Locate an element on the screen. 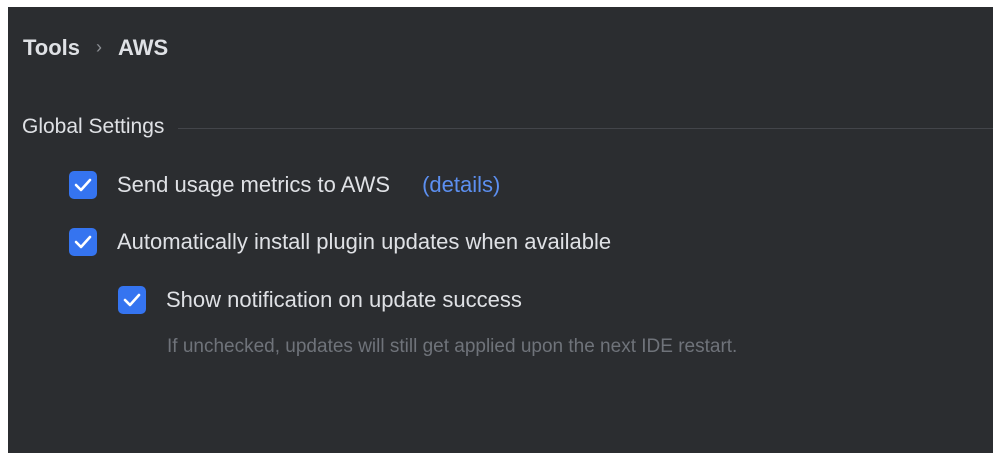  send-metrics-label: Send usage metrics to AWS is located at coordinates (253, 185).